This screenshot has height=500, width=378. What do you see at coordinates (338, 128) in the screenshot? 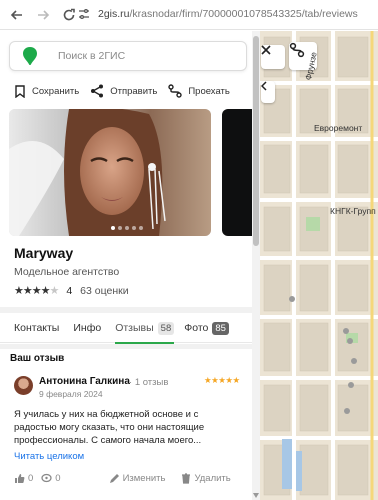
I see `map-poi-label: Евроремонт` at bounding box center [338, 128].